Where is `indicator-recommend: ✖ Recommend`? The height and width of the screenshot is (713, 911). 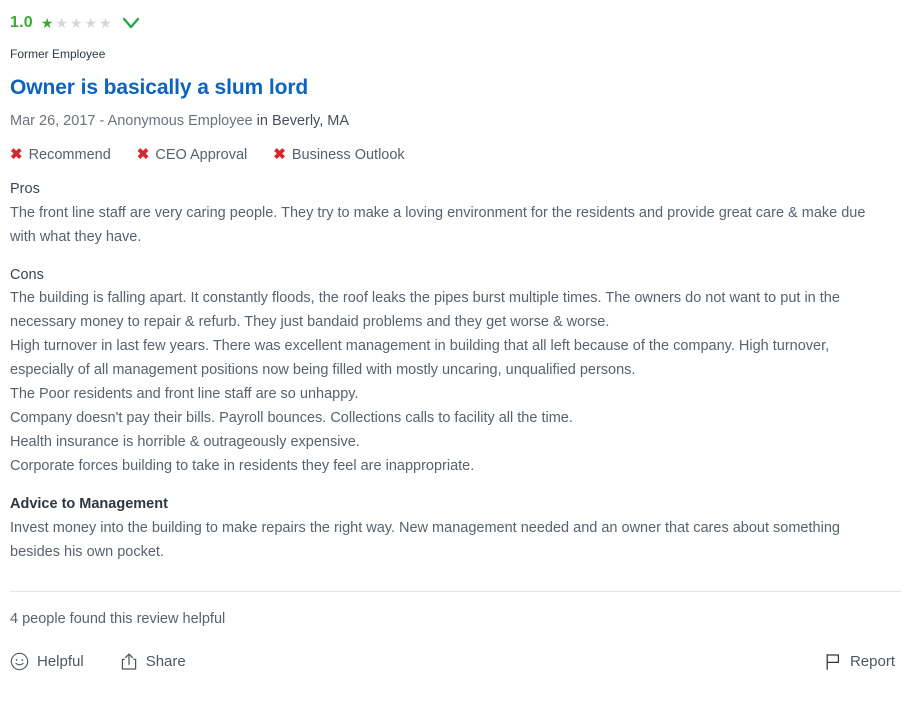
indicator-recommend: ✖ Recommend is located at coordinates (60, 155).